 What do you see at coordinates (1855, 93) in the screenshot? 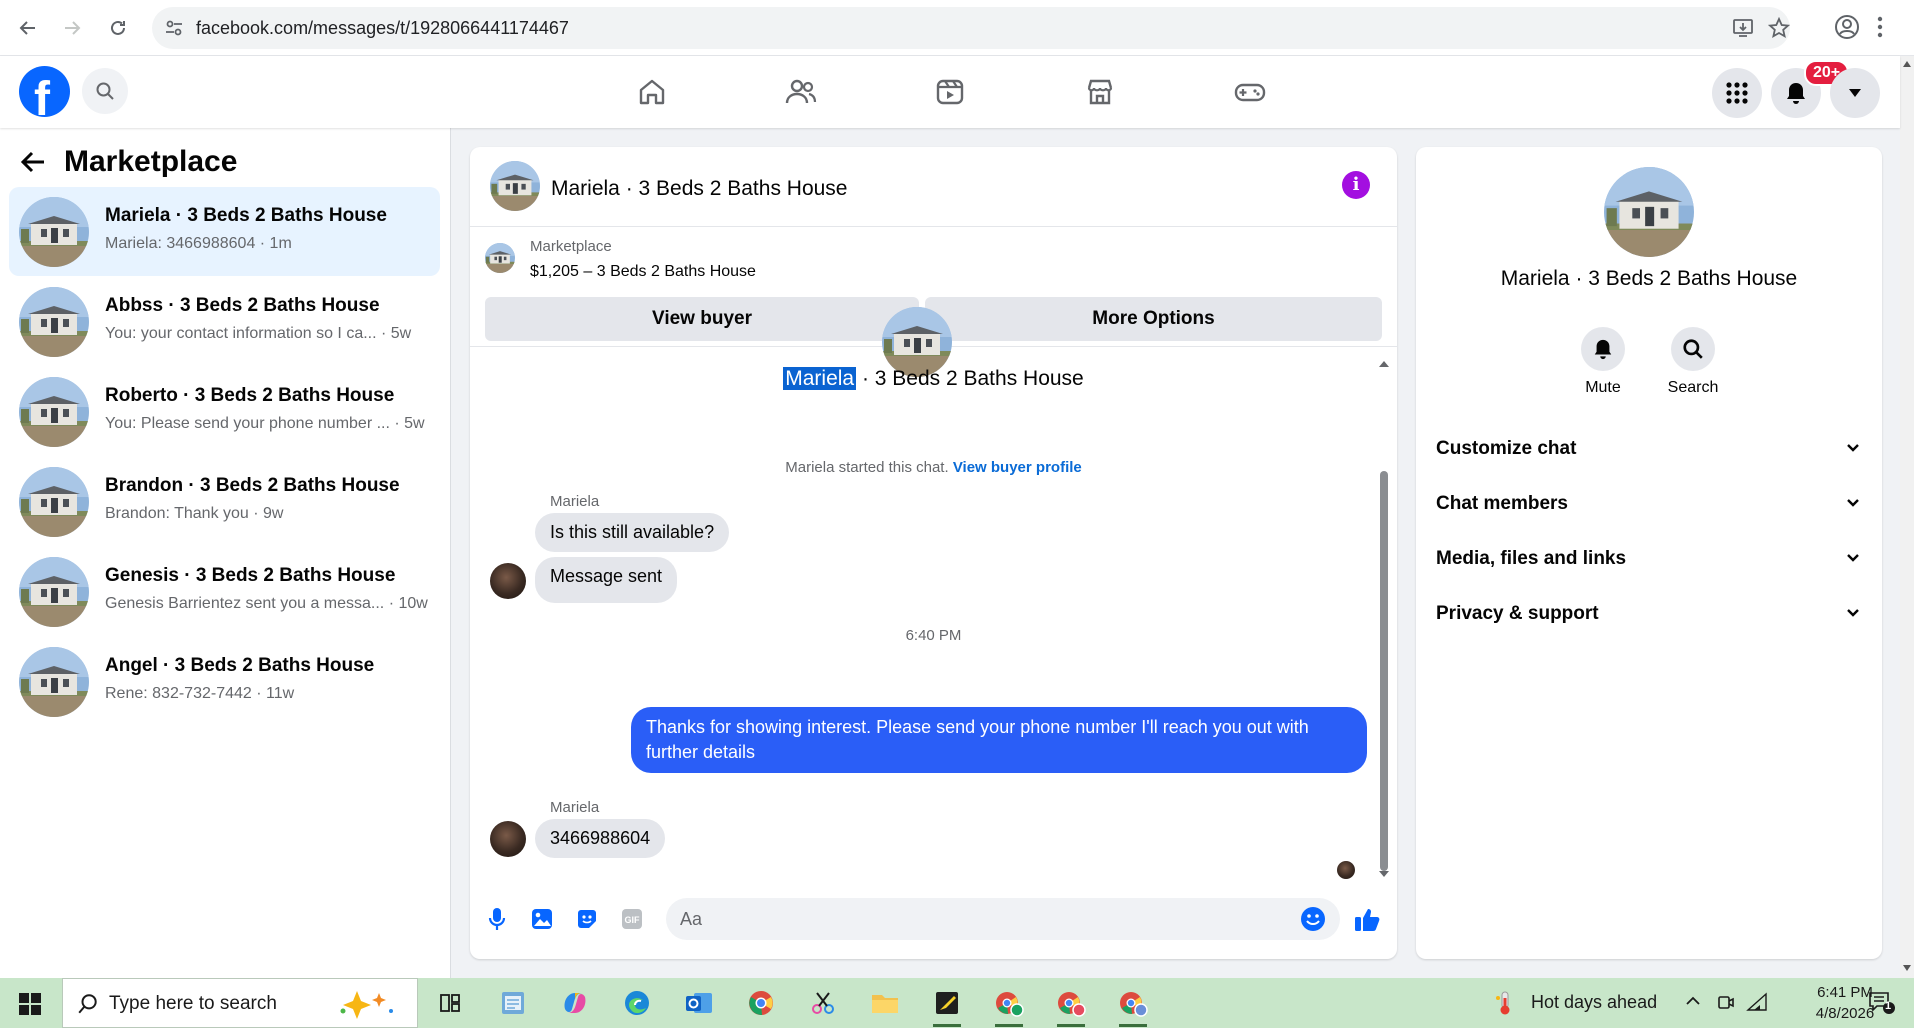
I see `account-button` at bounding box center [1855, 93].